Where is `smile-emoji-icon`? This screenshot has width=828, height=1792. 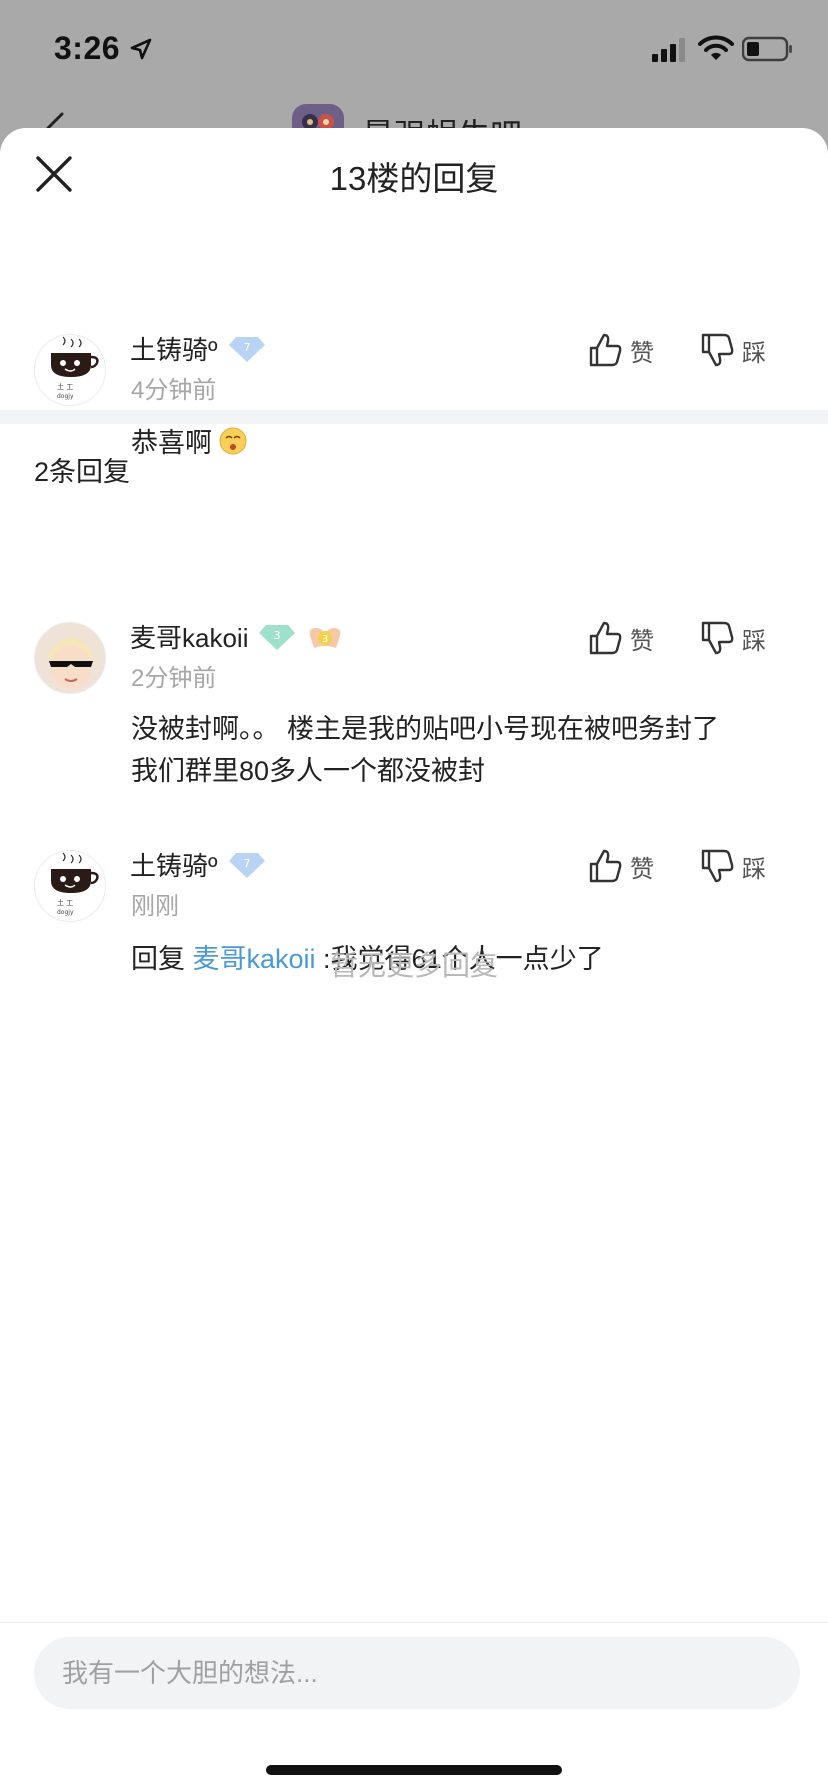
smile-emoji-icon is located at coordinates (233, 441).